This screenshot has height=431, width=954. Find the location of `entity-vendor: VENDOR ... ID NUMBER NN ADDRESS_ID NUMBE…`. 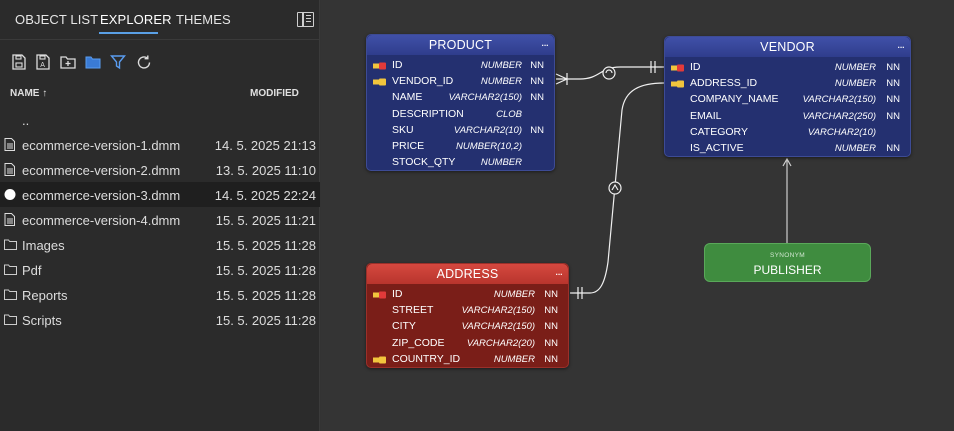

entity-vendor: VENDOR ... ID NUMBER NN ADDRESS_ID NUMBE… is located at coordinates (787, 96).